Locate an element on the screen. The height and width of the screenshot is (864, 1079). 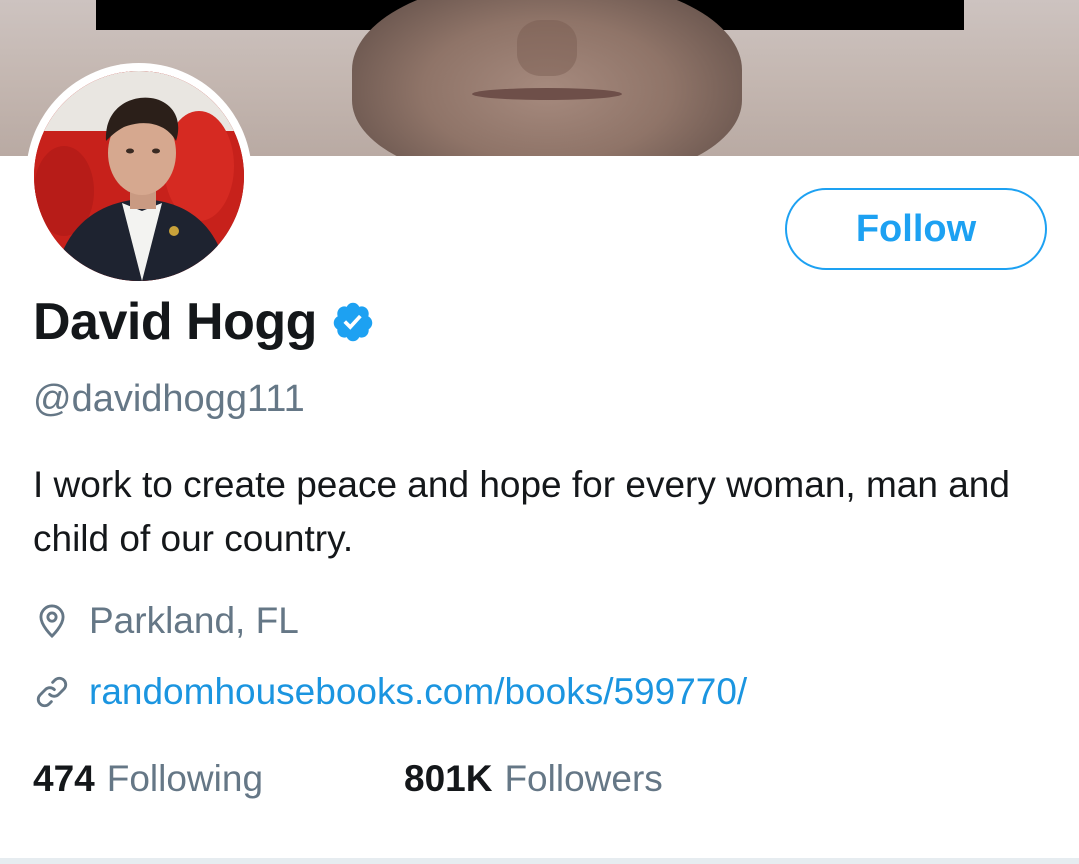
link-icon is located at coordinates (52, 692).